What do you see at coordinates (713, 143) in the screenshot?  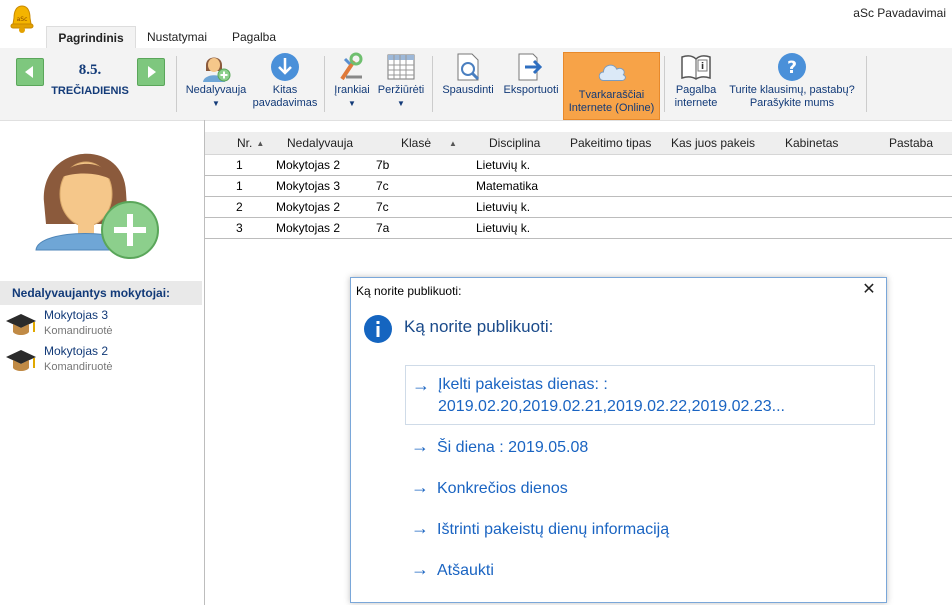 I see `column-header-replacement: Kas juos pakeis` at bounding box center [713, 143].